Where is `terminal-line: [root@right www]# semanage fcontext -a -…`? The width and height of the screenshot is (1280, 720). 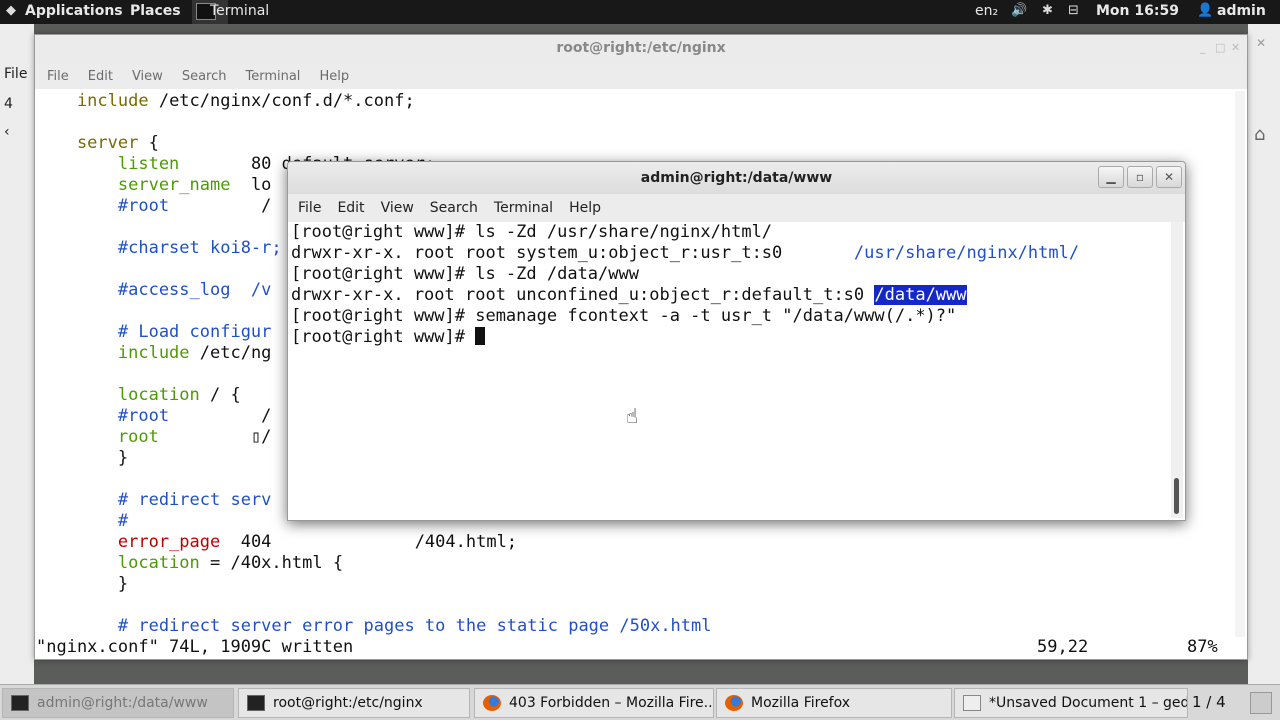 terminal-line: [root@right www]# semanage fcontext -a -… is located at coordinates (624, 316).